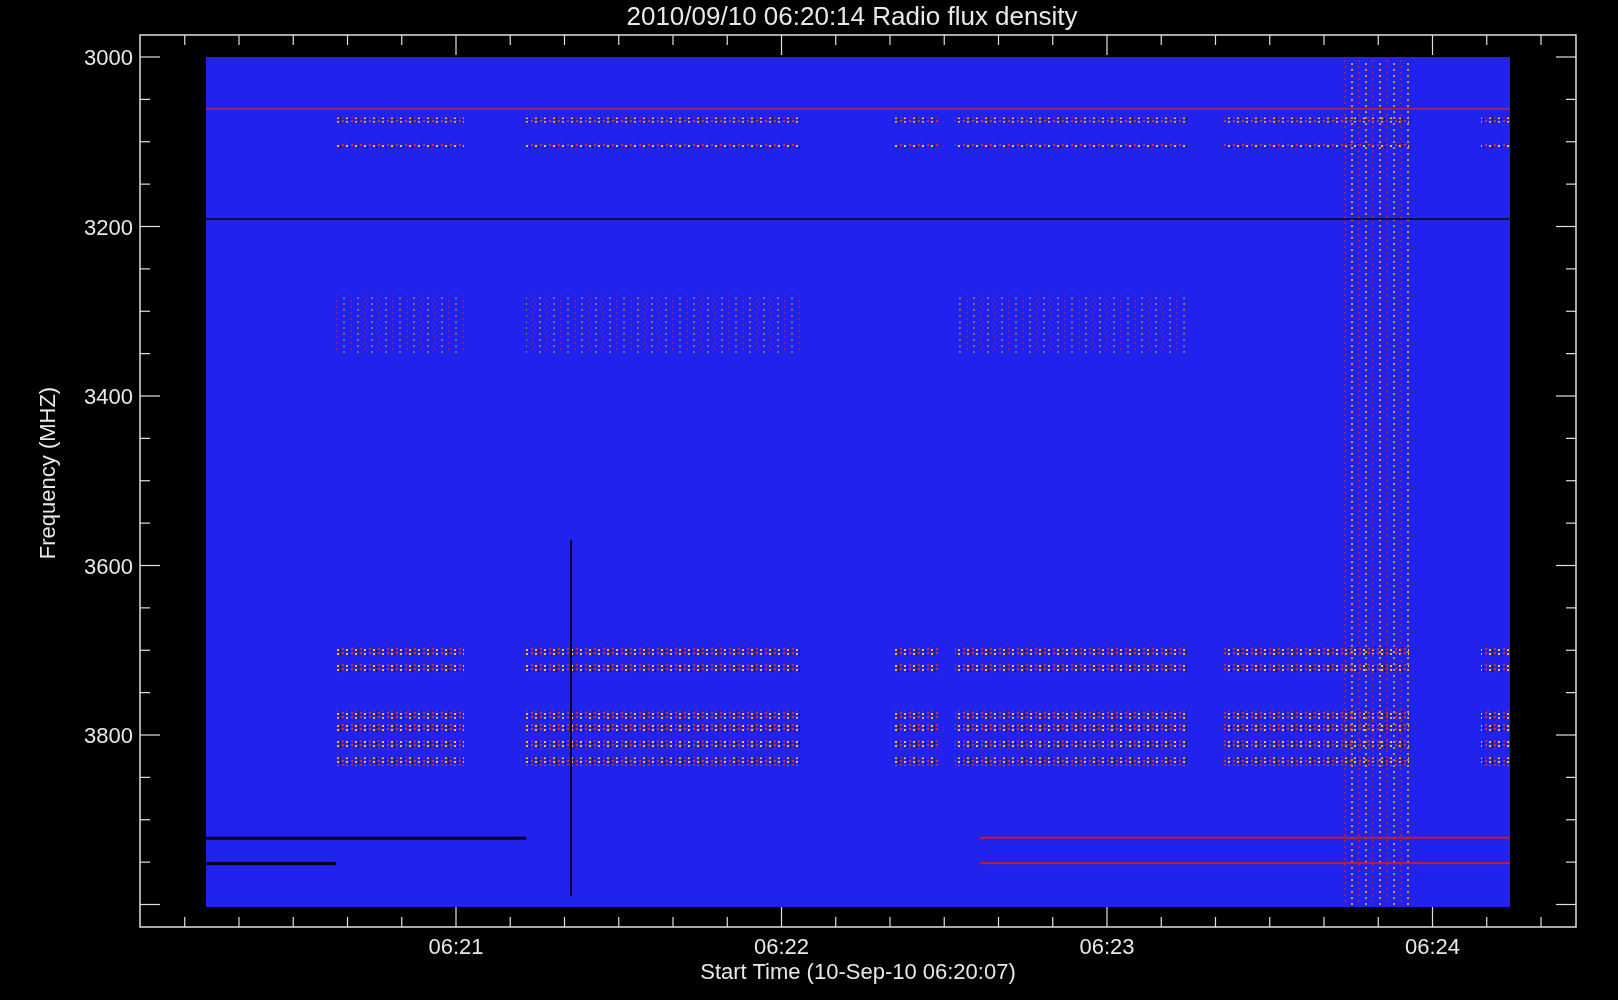 The image size is (1618, 1000). I want to click on y-tick-label: 3400, so click(108, 396).